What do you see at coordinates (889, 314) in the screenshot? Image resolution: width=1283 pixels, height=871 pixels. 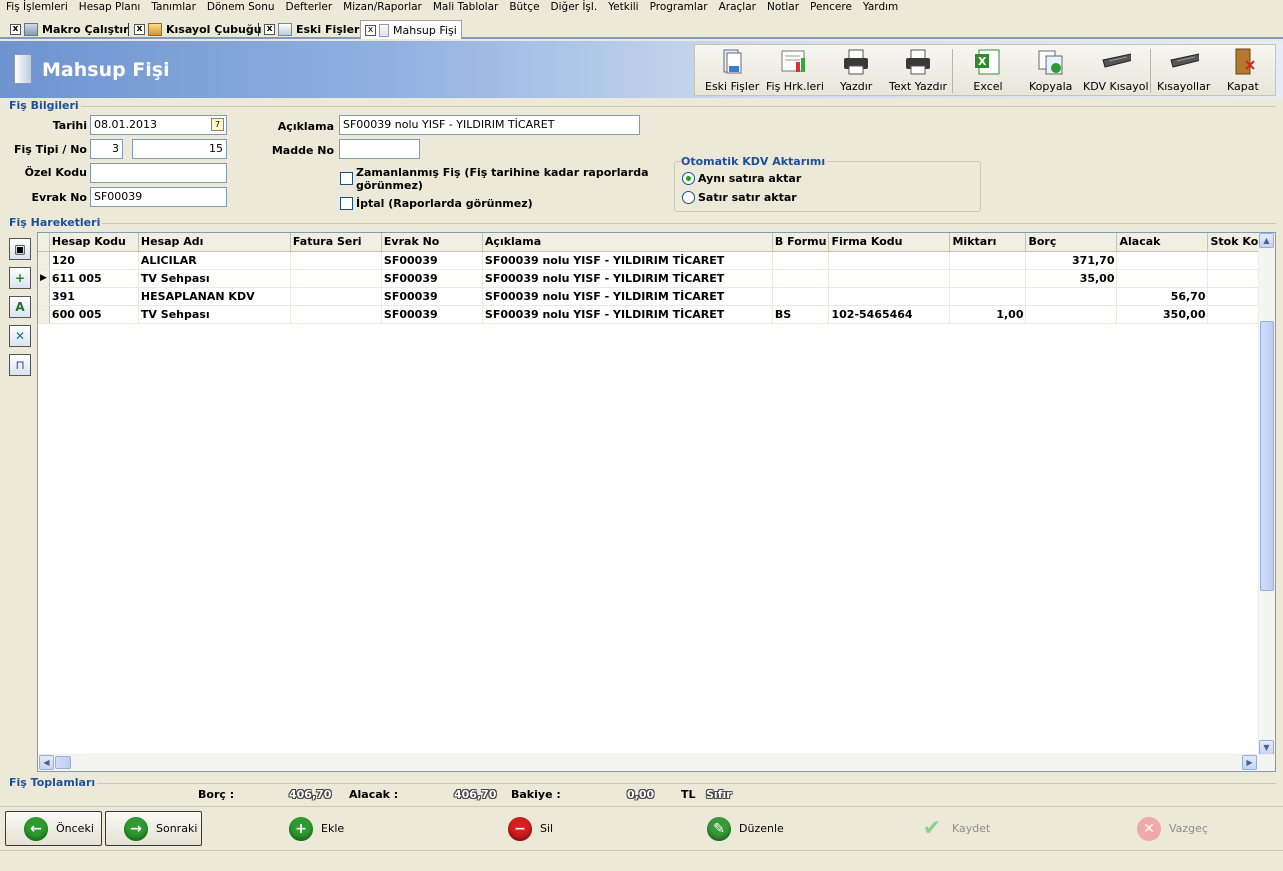 I see `table-cell: 102-5465464` at bounding box center [889, 314].